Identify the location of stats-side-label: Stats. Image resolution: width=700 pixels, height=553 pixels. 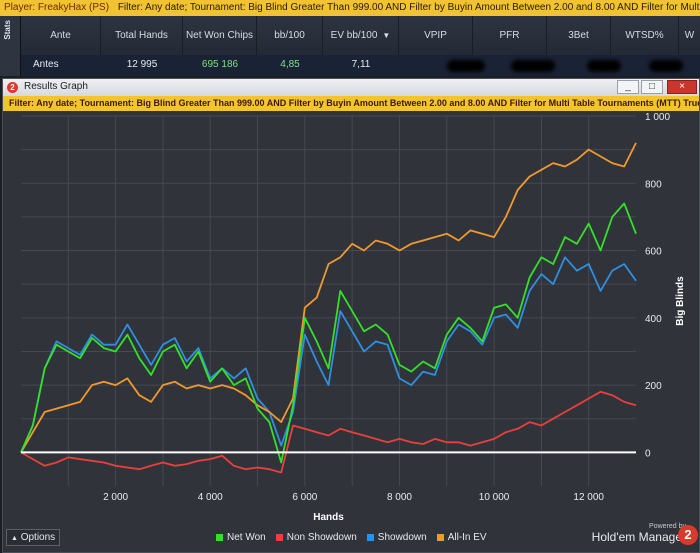
(7, 30).